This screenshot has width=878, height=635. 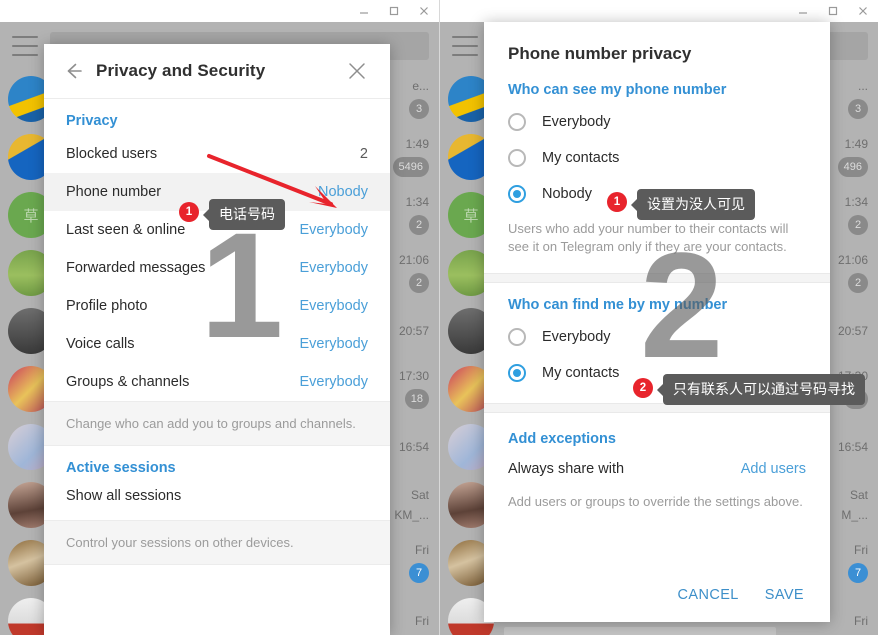 What do you see at coordinates (852, 260) in the screenshot?
I see `chat-timestamp: 21:06` at bounding box center [852, 260].